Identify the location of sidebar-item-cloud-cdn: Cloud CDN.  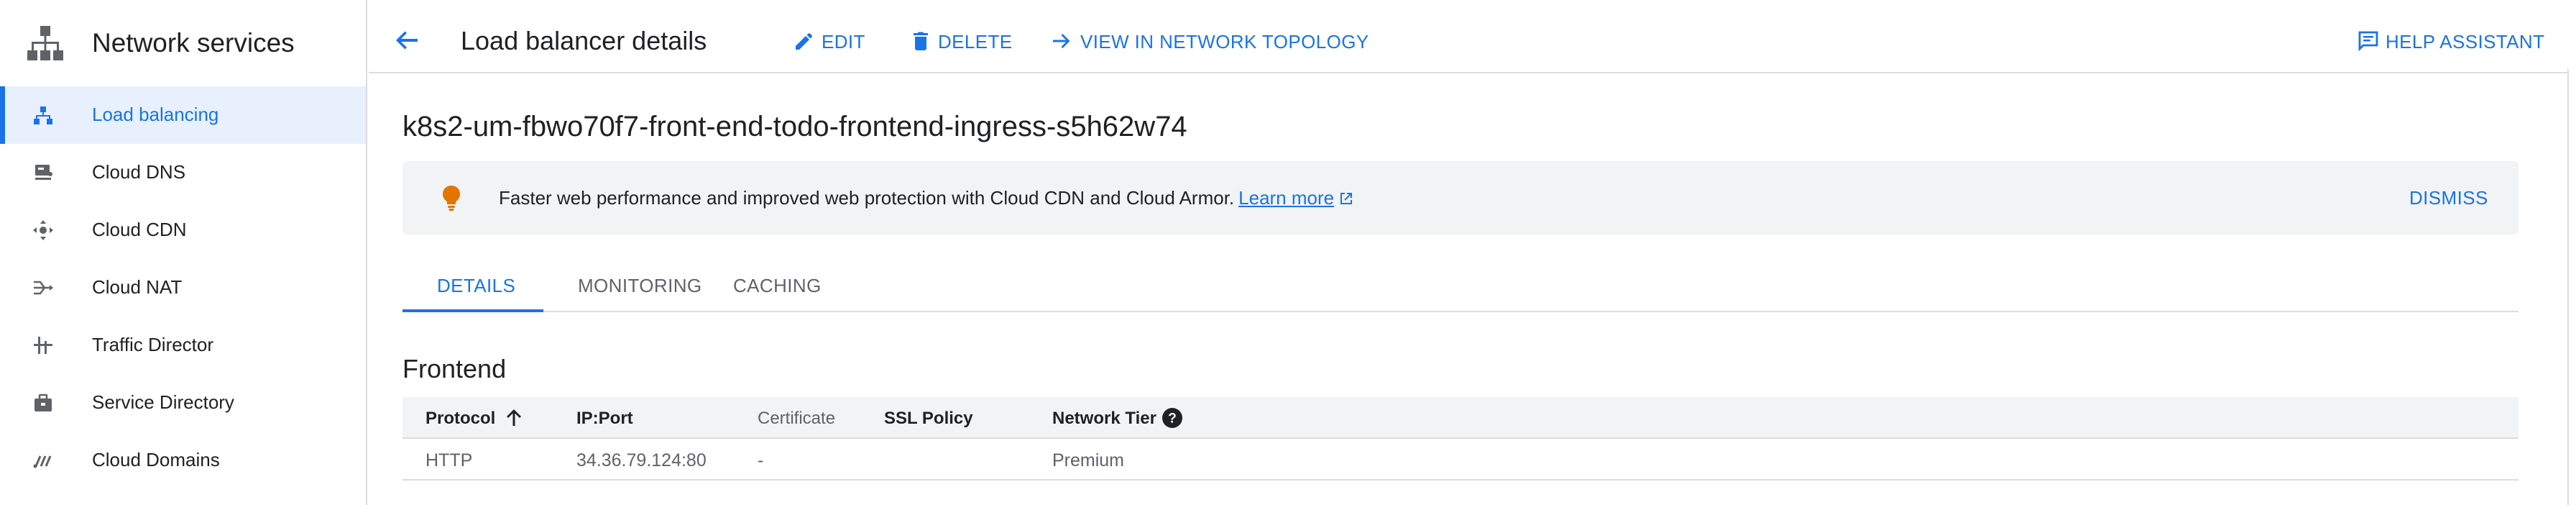
(183, 230).